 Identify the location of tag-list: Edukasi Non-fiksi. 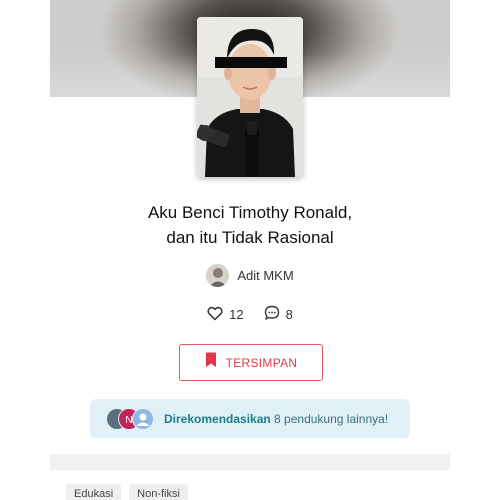
(127, 492).